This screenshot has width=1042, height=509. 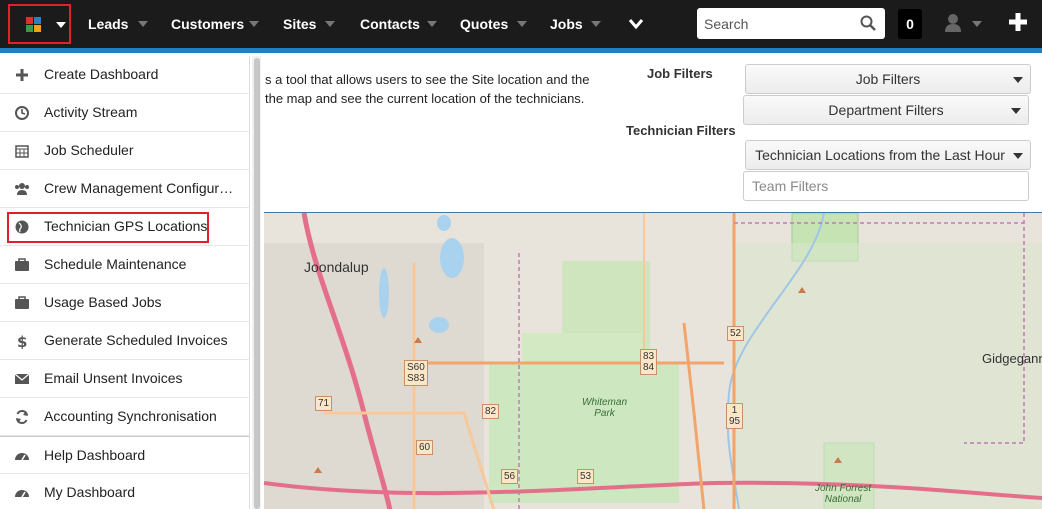 I want to click on menu-item-create-dashboard: Create Dashboard, so click(x=125, y=75).